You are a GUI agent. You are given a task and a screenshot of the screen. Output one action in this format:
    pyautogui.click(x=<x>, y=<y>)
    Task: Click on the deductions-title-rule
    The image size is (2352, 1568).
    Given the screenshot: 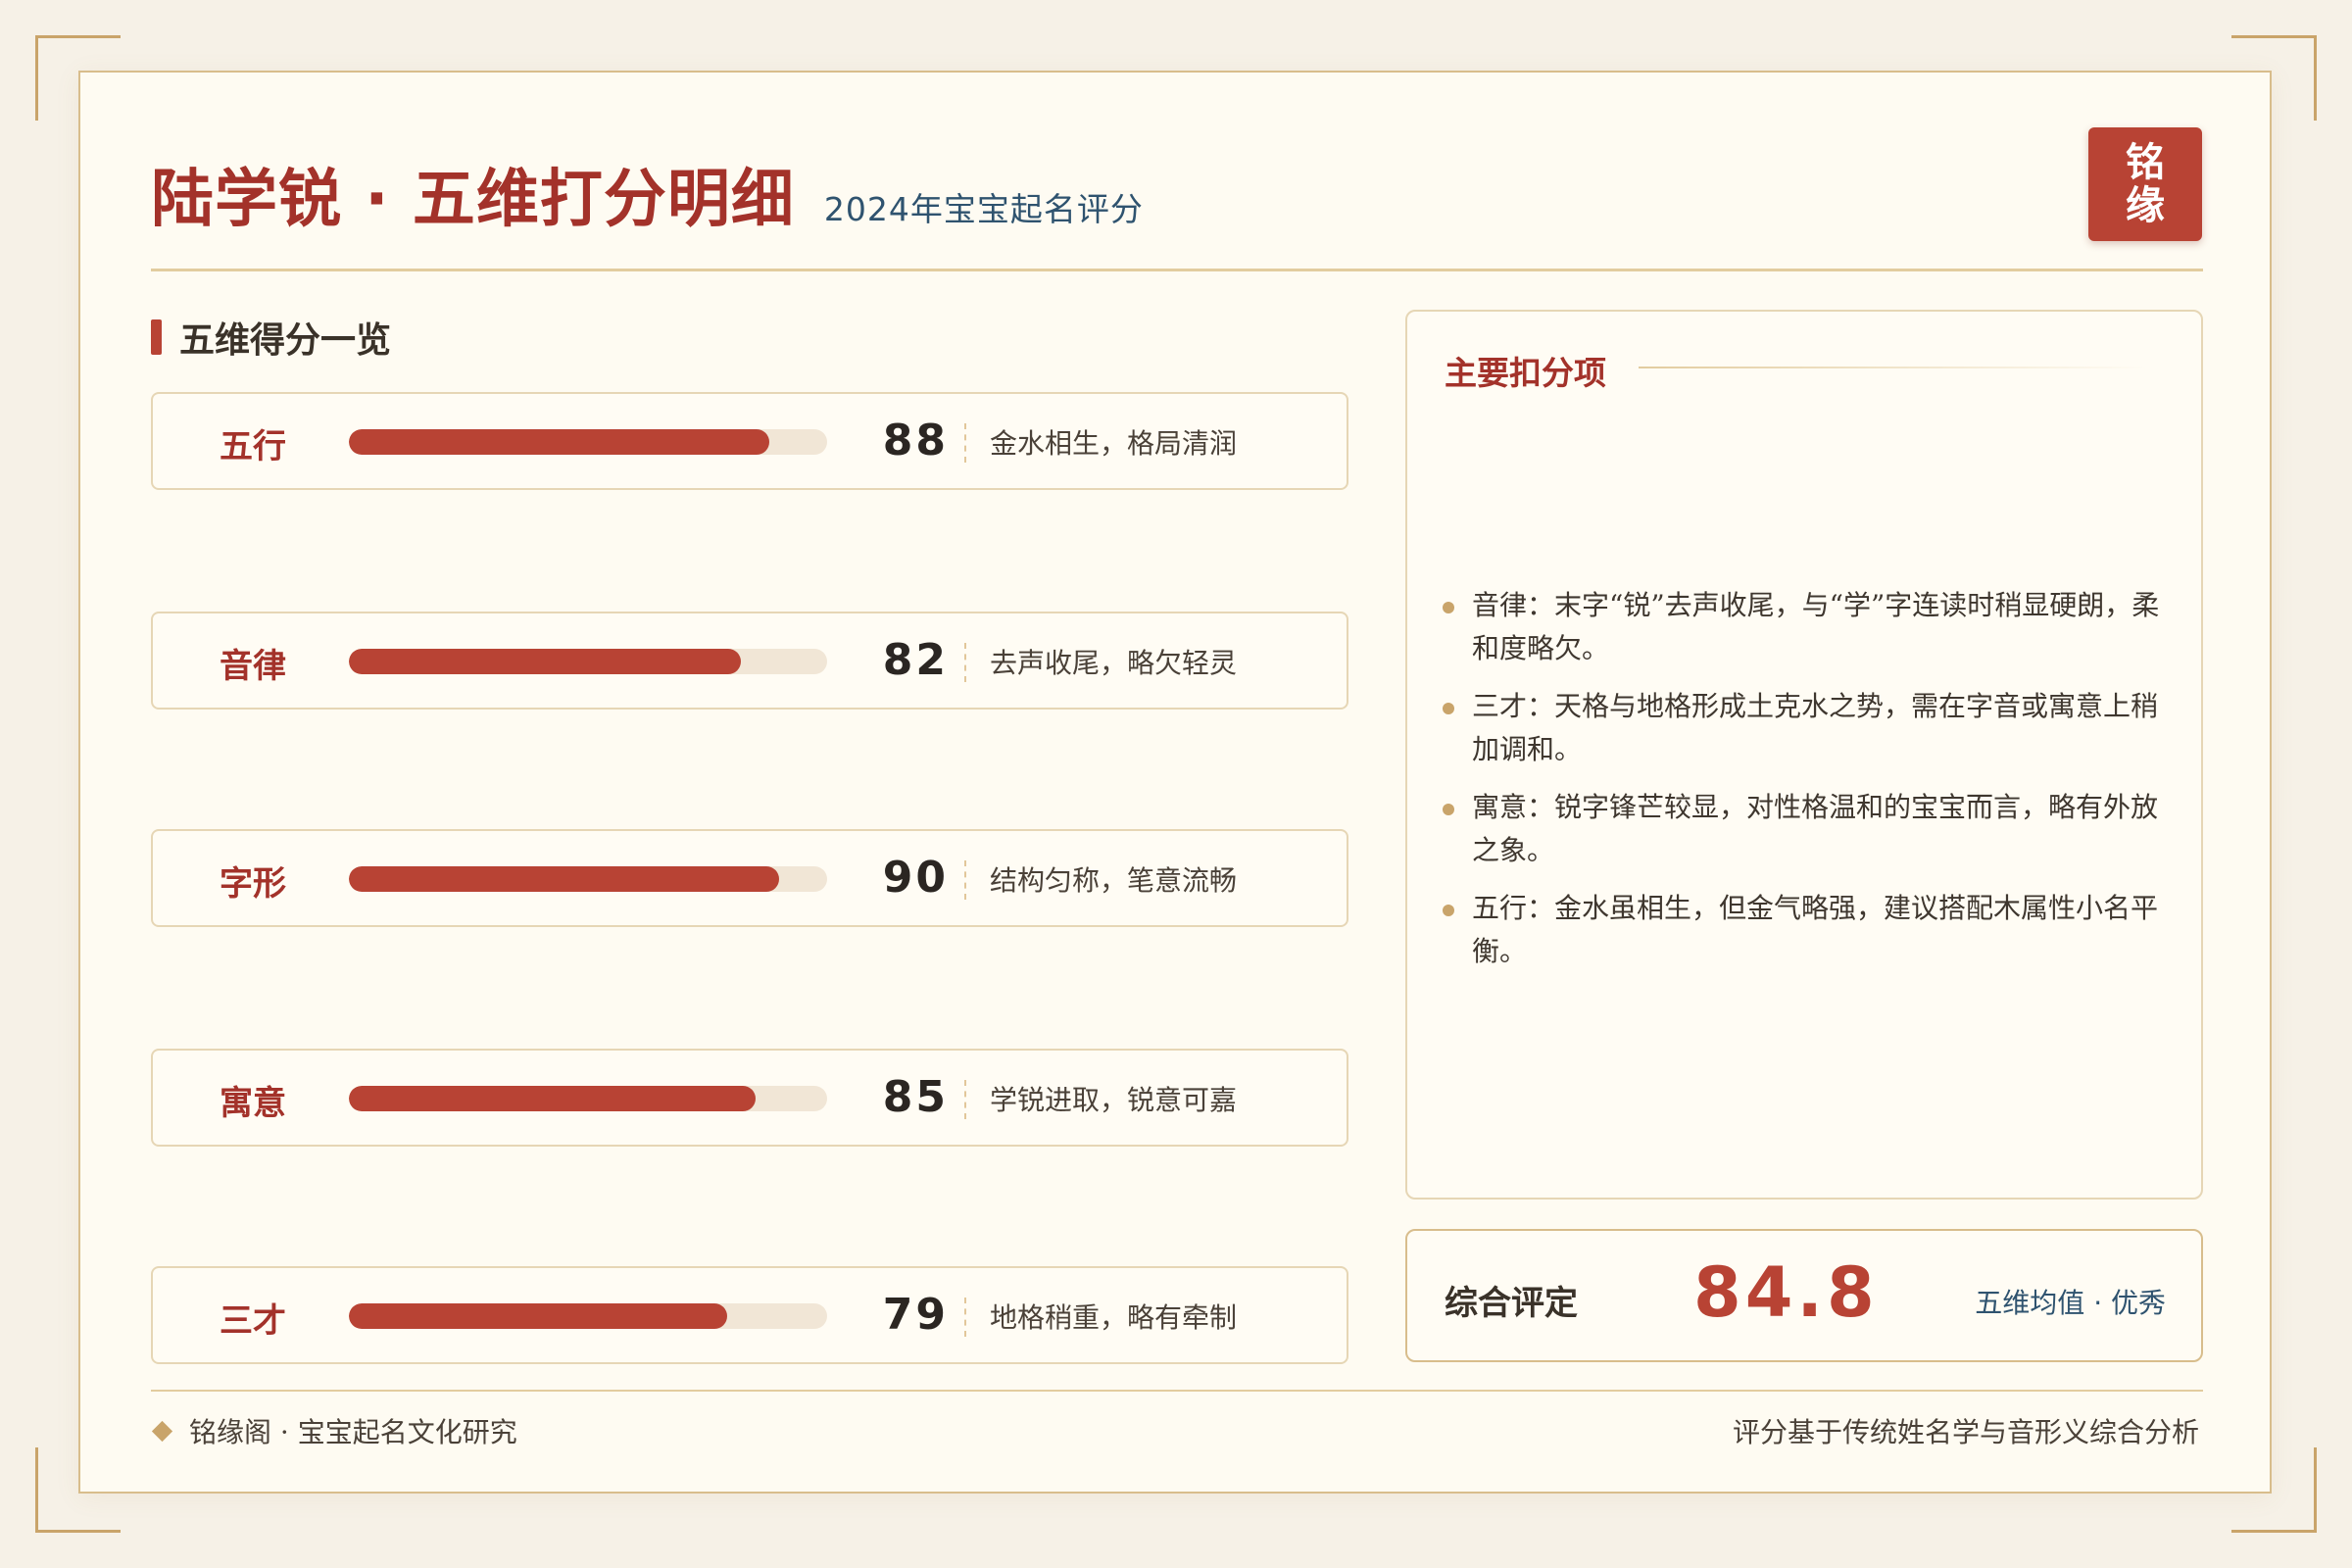 What is the action you would take?
    pyautogui.click(x=1893, y=367)
    